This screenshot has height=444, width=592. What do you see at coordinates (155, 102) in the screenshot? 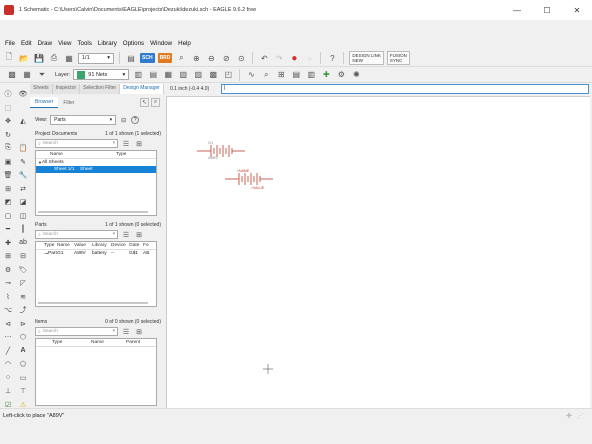
I see `zoom-icon: ⌕` at bounding box center [155, 102].